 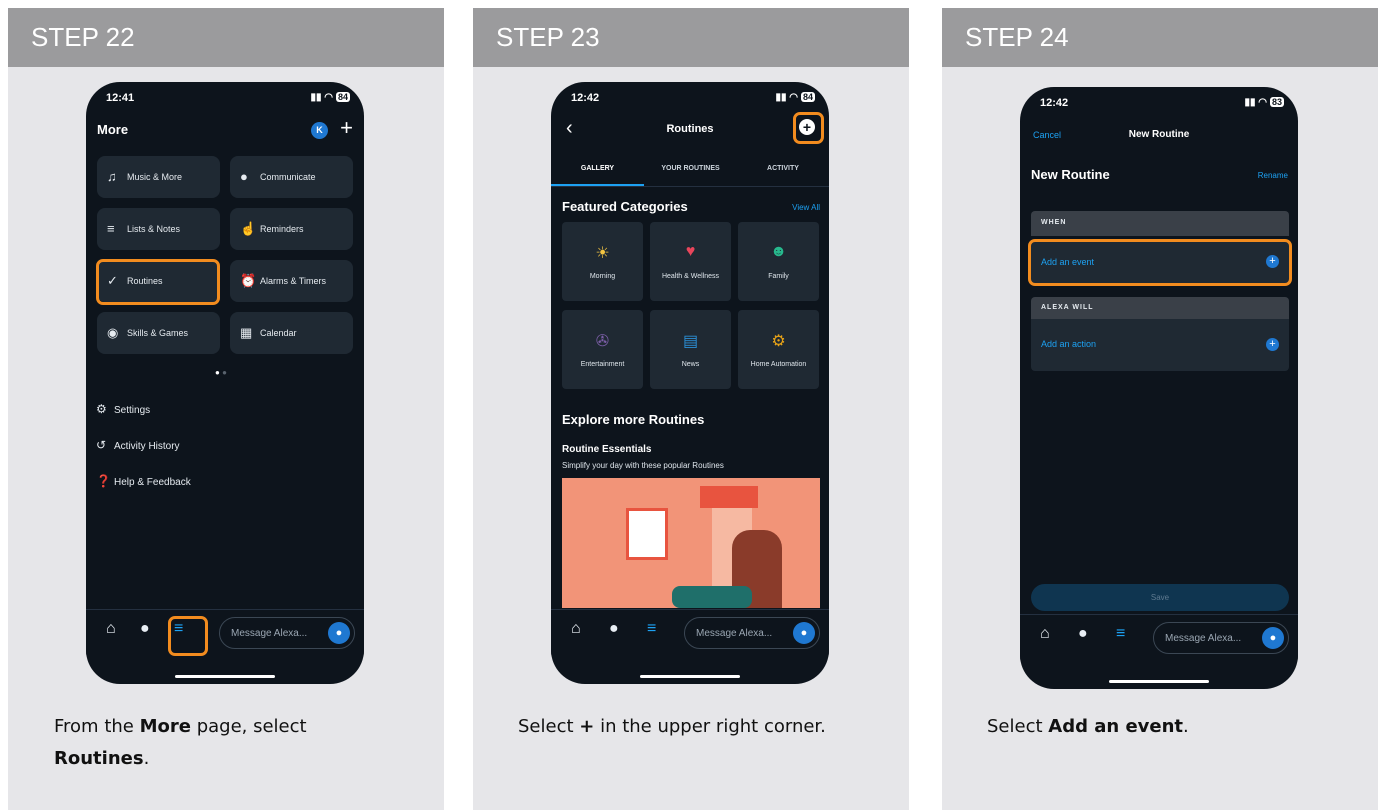 What do you see at coordinates (1160, 37) in the screenshot?
I see `step-header: STEP 24` at bounding box center [1160, 37].